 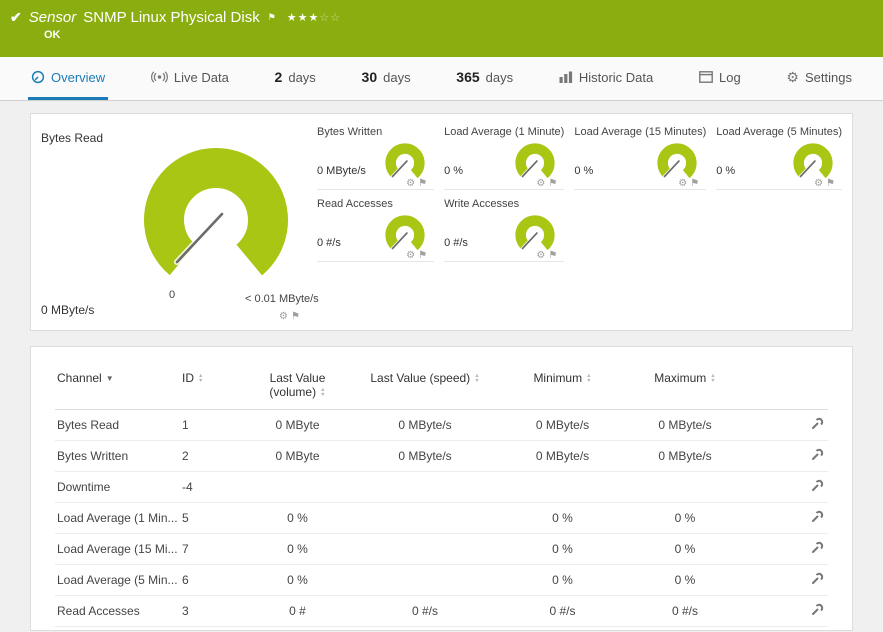 What do you see at coordinates (329, 243) in the screenshot?
I see `gauge-value: 0 #/s` at bounding box center [329, 243].